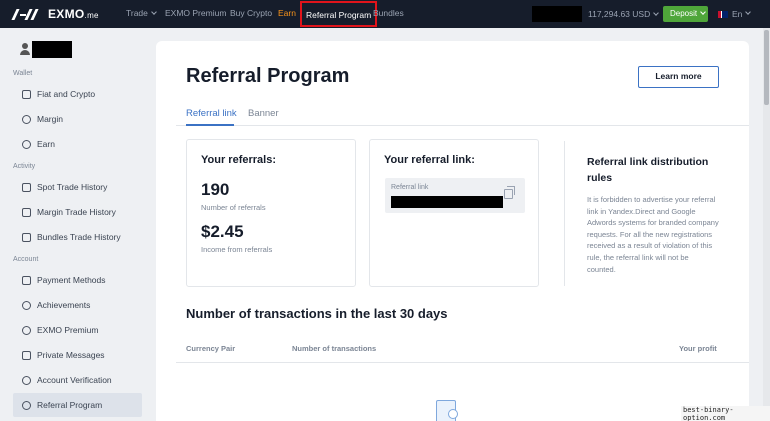 The image size is (770, 421). What do you see at coordinates (52, 49) in the screenshot?
I see `redacted-user-name` at bounding box center [52, 49].